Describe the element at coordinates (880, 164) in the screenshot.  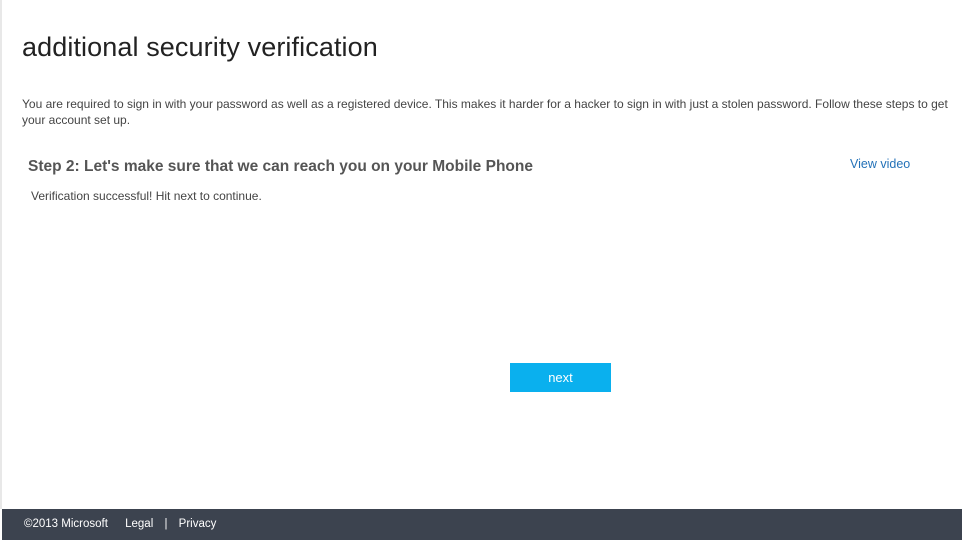
I see `view-video-link: View video` at that location.